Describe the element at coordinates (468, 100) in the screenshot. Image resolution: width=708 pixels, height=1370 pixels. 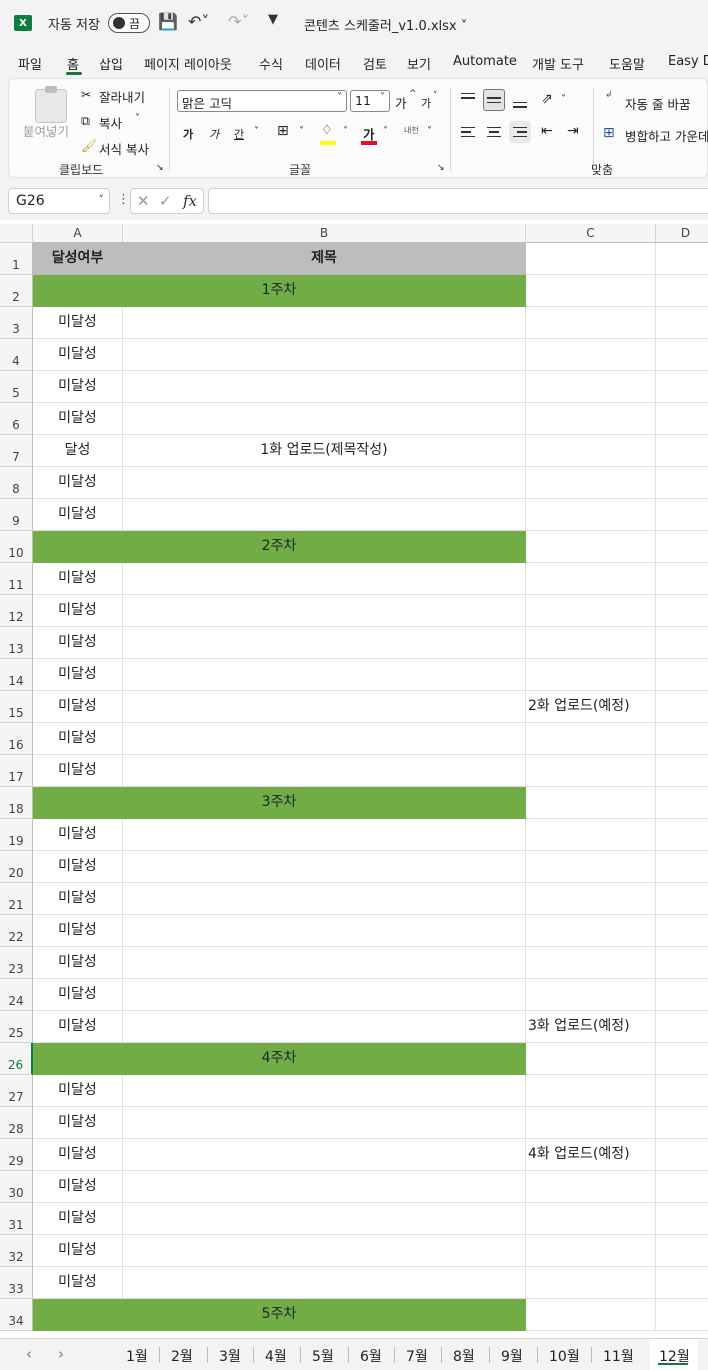
I see `align-top-icon` at that location.